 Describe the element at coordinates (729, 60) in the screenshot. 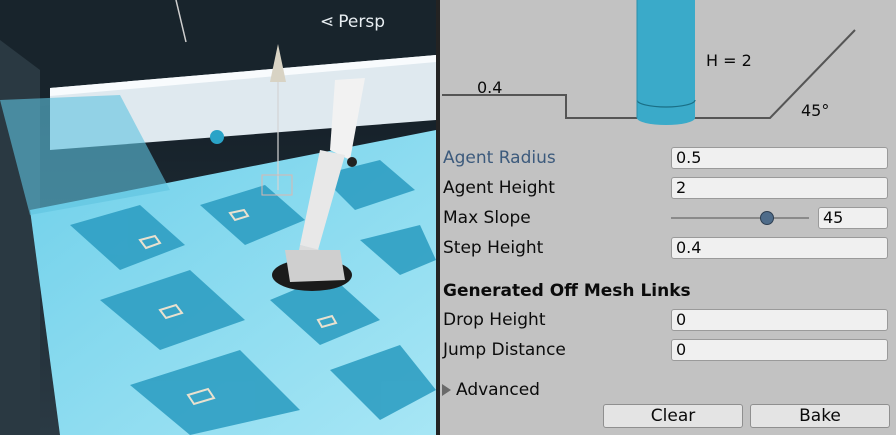

I see `agent-height-diagram-label: H = 2` at that location.